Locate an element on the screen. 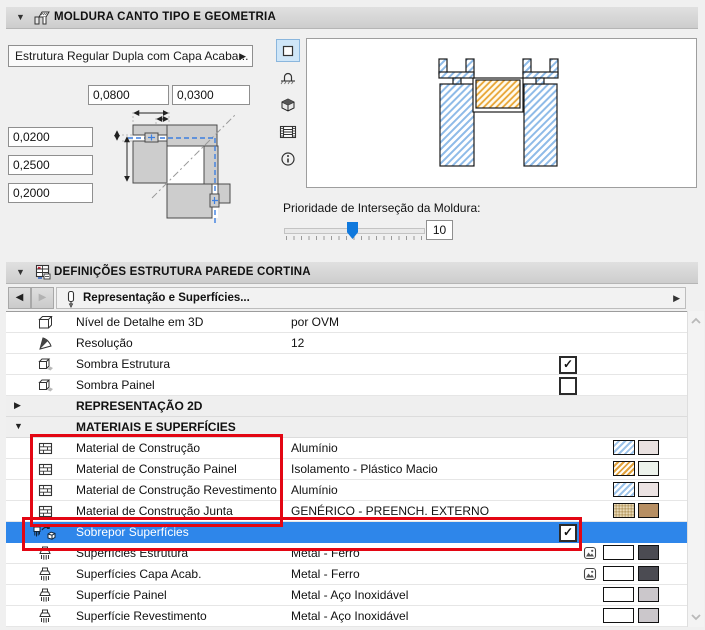 This screenshot has height=630, width=705. panel-title: MOLDURA CANTO TIPO E GEOMETRIA is located at coordinates (165, 17).